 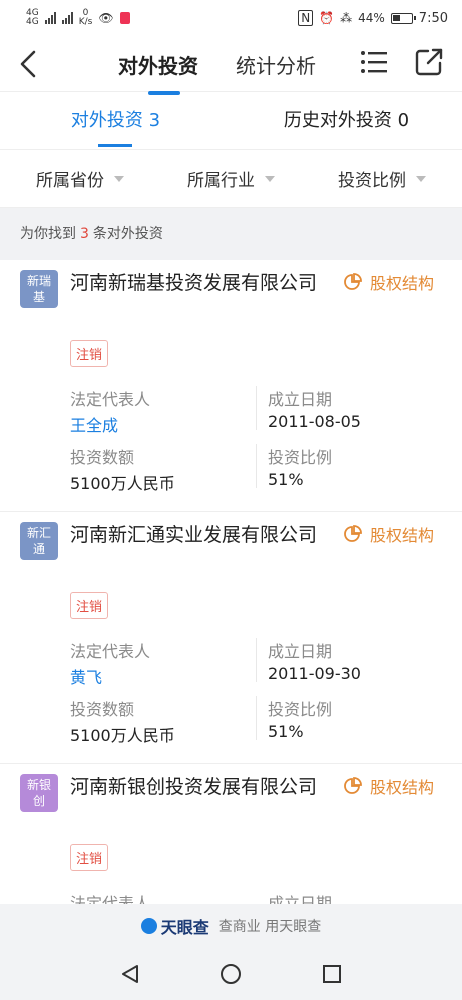 I want to click on result-count-bar: 为你找到 3 条对外投资, so click(x=231, y=234).